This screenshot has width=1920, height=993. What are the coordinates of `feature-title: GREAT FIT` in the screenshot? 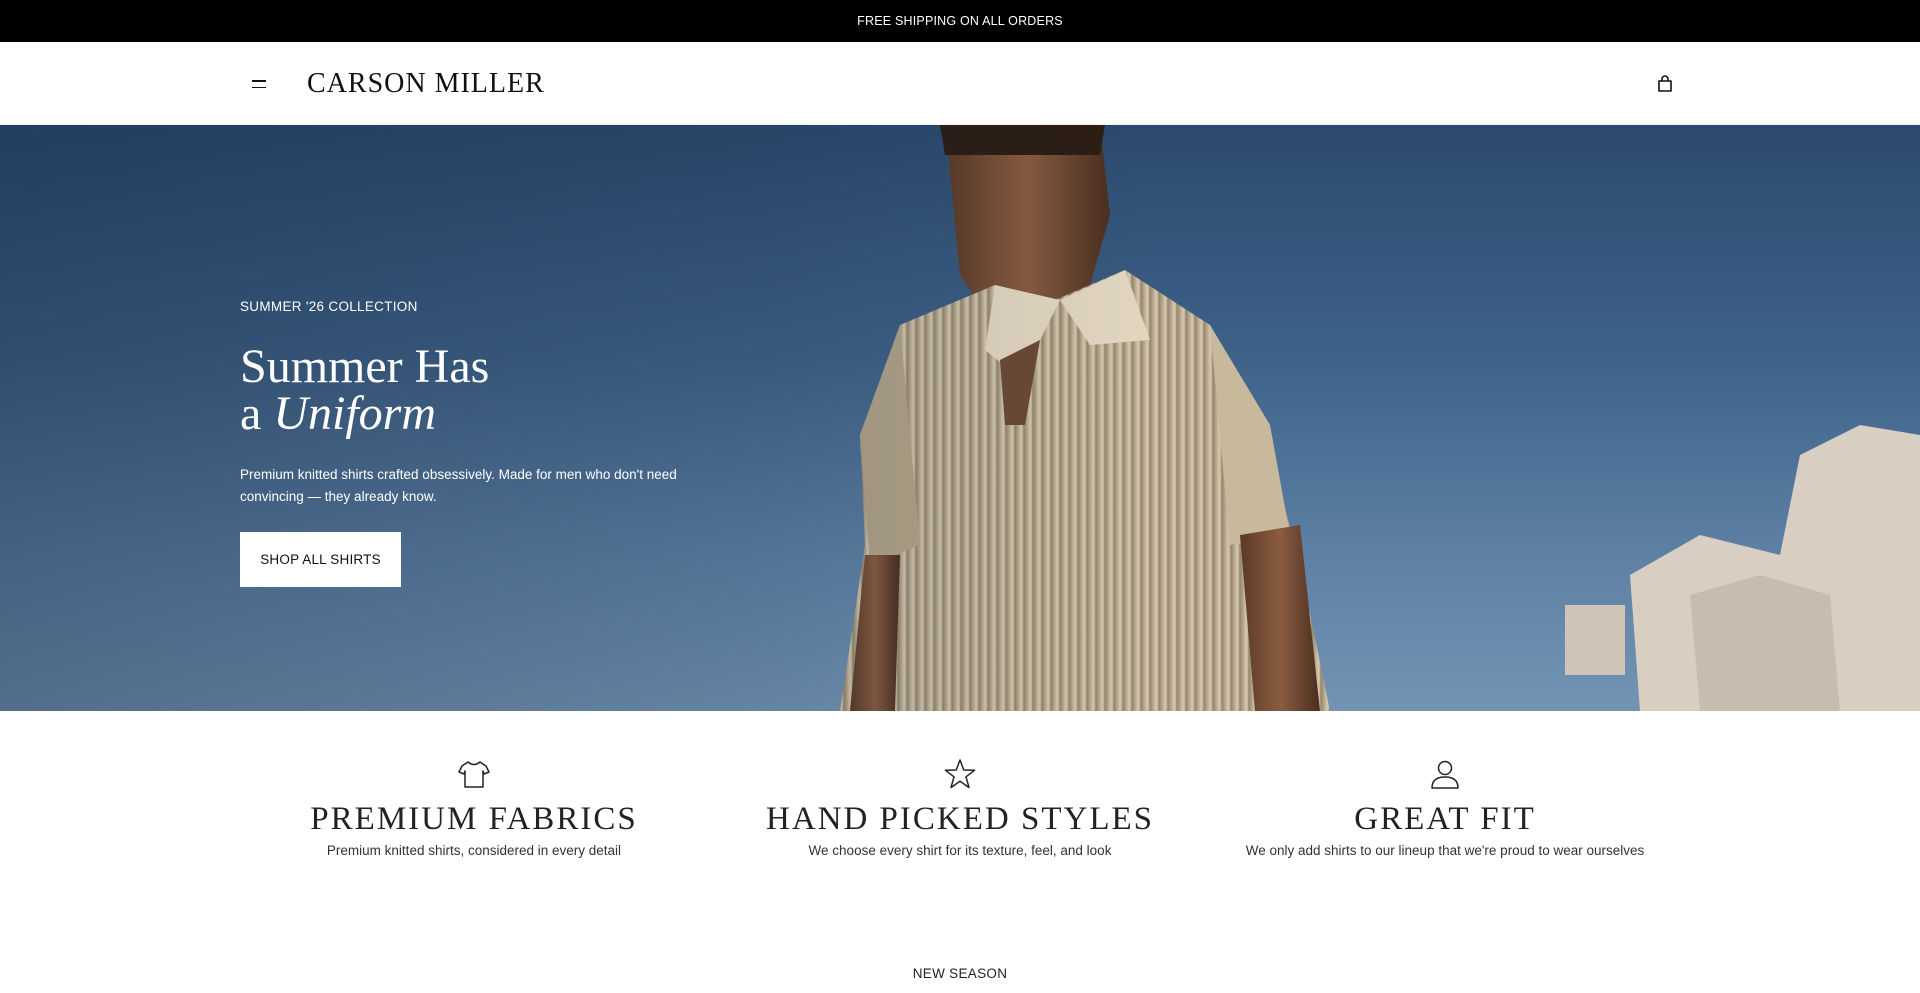 It's located at (1445, 819).